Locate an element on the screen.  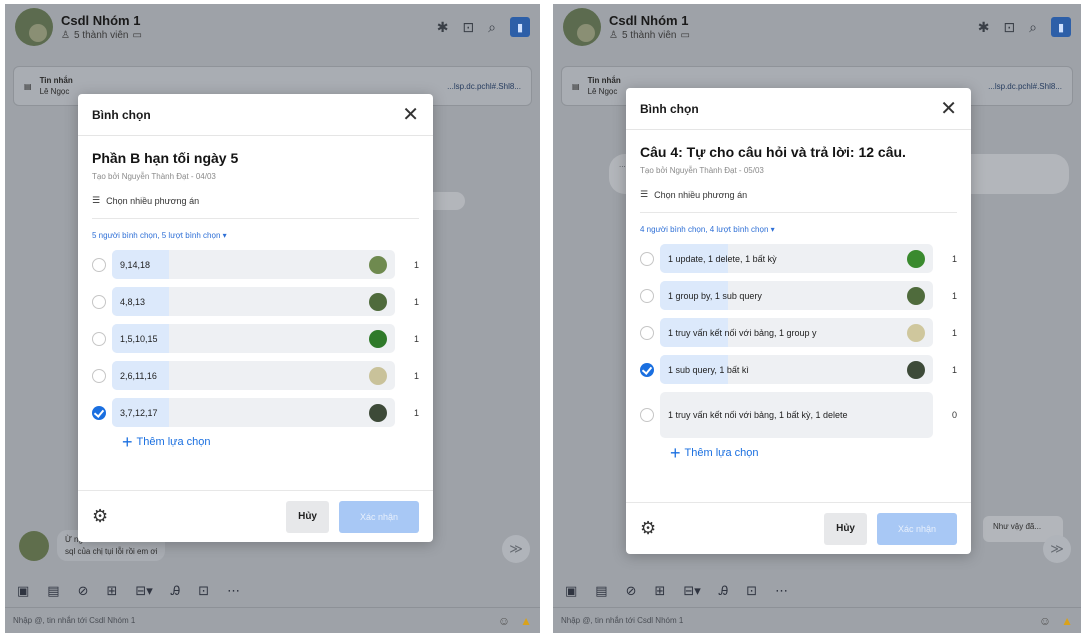
poll-option-row: 9,14,18 1 is located at coordinates (255, 264).